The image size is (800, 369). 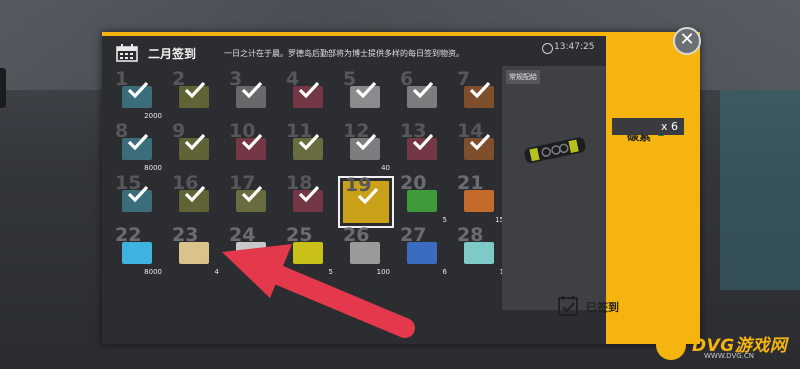 I want to click on day-cell-today: 19, so click(x=366, y=202).